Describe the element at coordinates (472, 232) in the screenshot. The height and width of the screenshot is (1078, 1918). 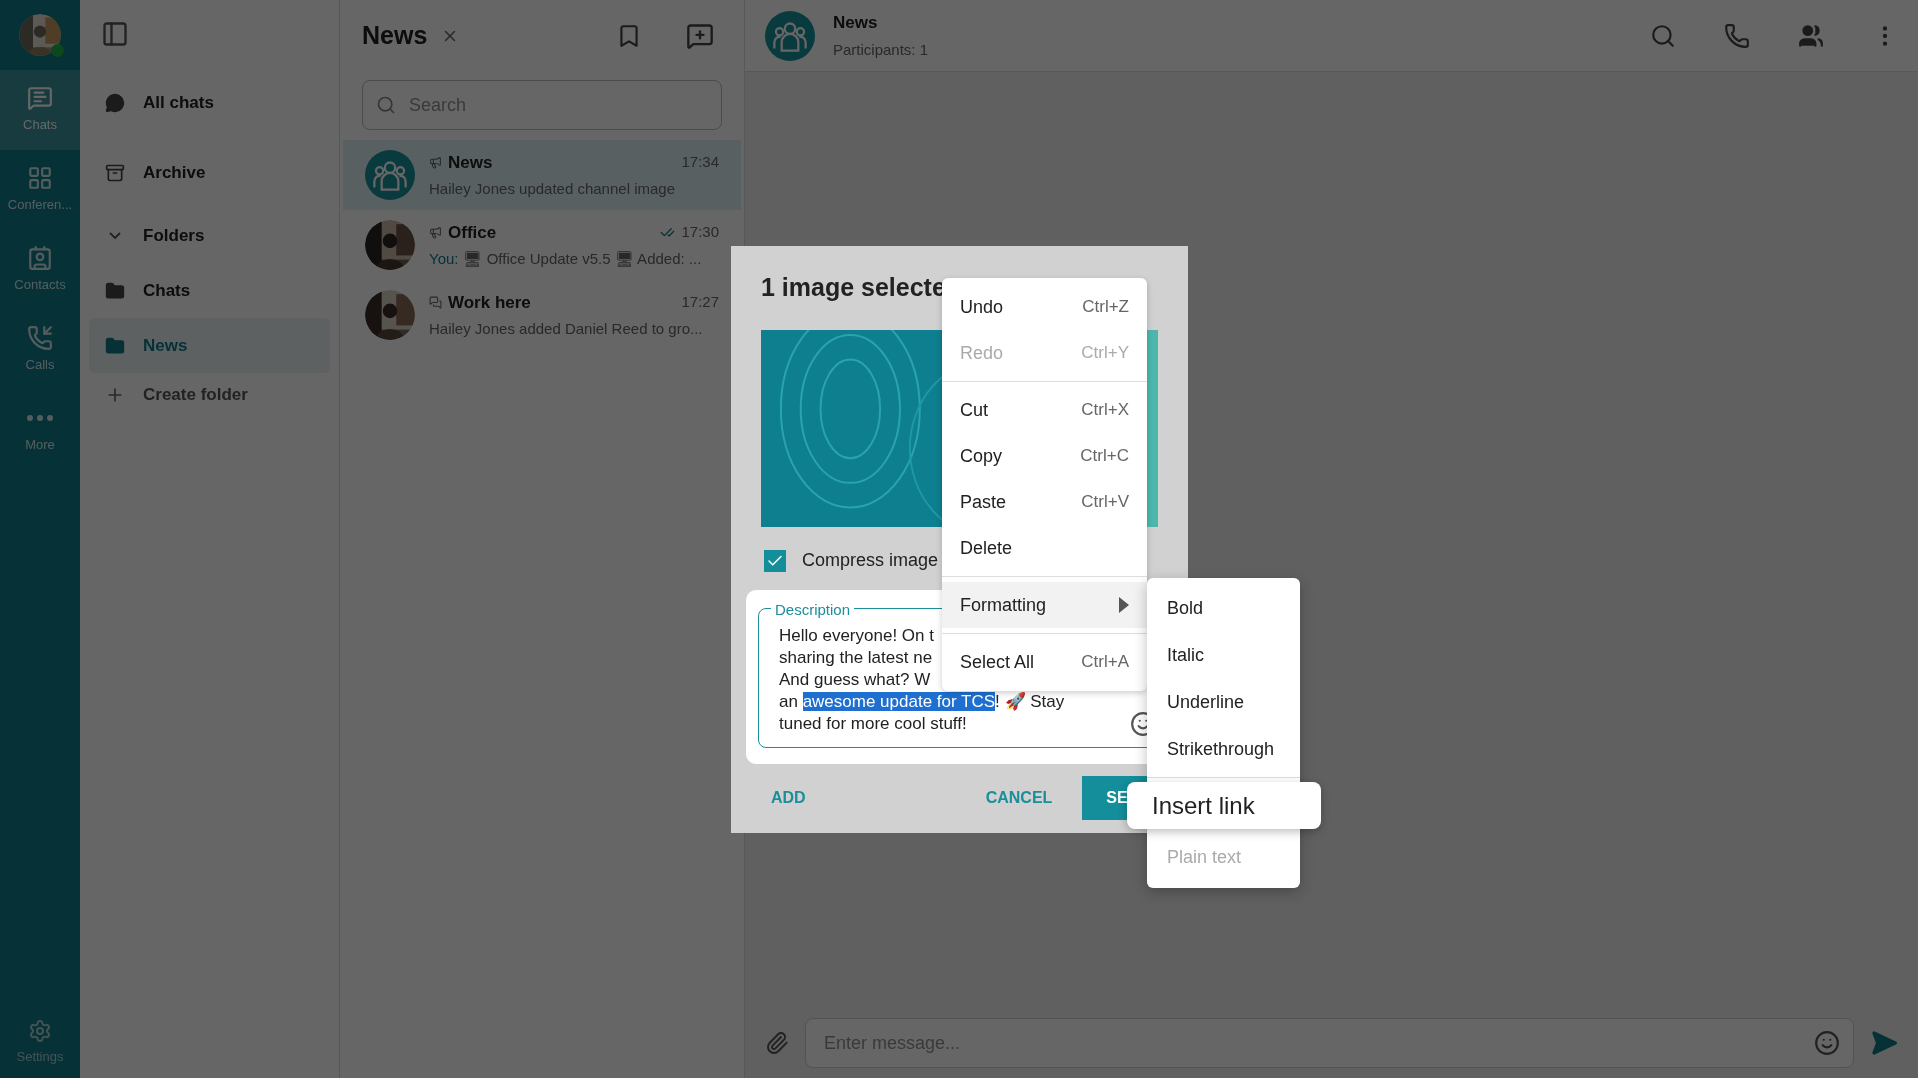
I see `chat-name: Office` at that location.